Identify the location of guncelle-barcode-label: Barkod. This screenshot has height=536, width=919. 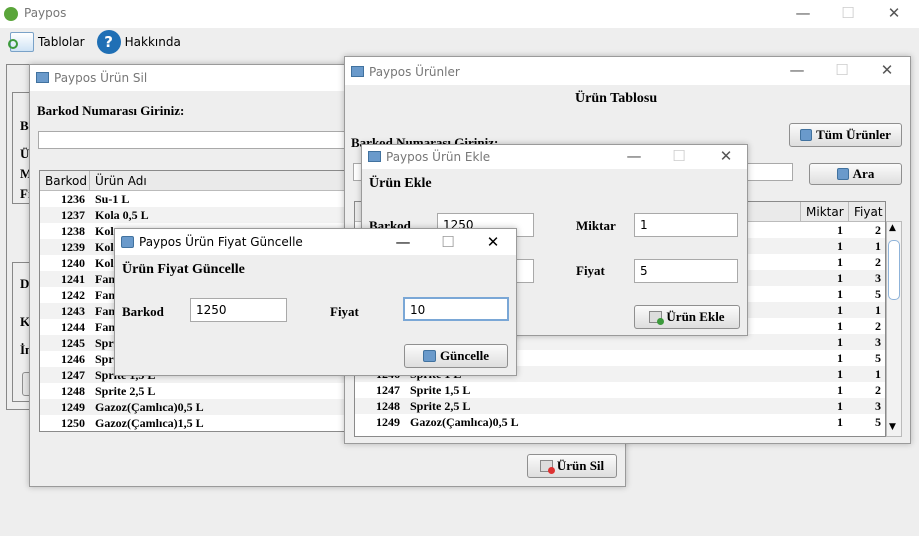
(143, 311).